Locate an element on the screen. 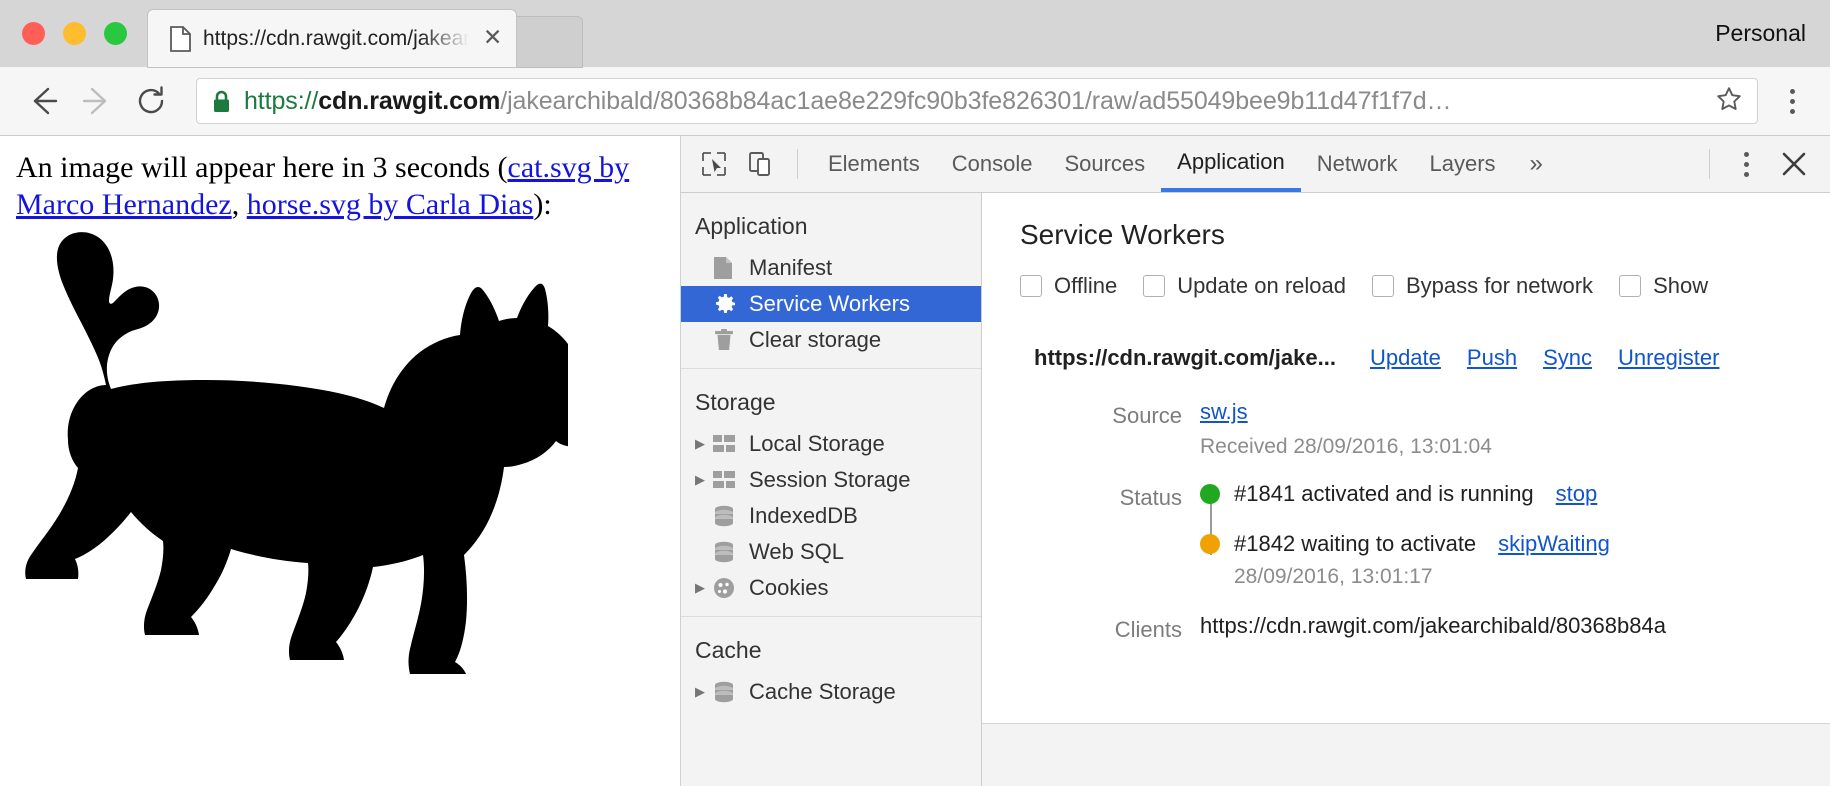 The width and height of the screenshot is (1830, 786). tab-sources: Sources is located at coordinates (1104, 164).